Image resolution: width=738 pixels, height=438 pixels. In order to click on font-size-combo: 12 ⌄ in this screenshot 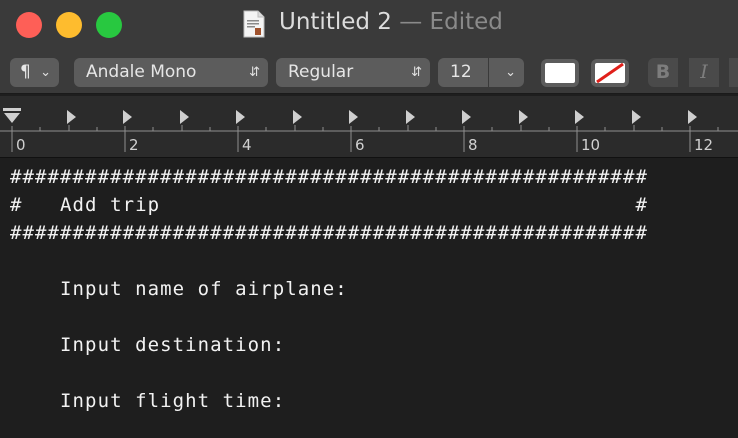, I will do `click(481, 72)`.